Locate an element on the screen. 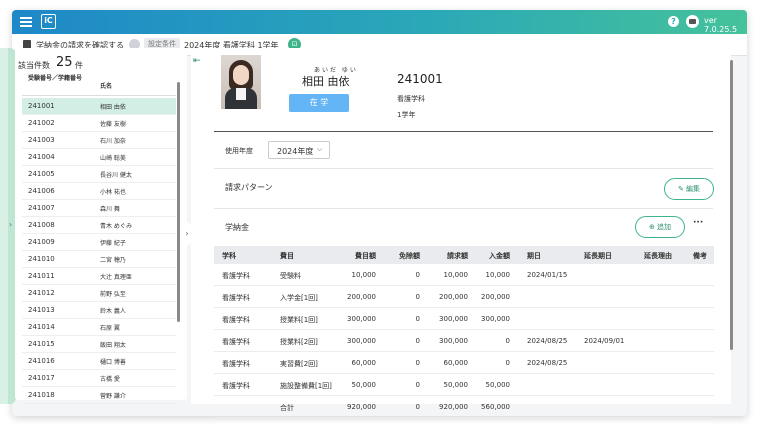 The width and height of the screenshot is (760, 431). fee-column-header: 期日 is located at coordinates (534, 256).